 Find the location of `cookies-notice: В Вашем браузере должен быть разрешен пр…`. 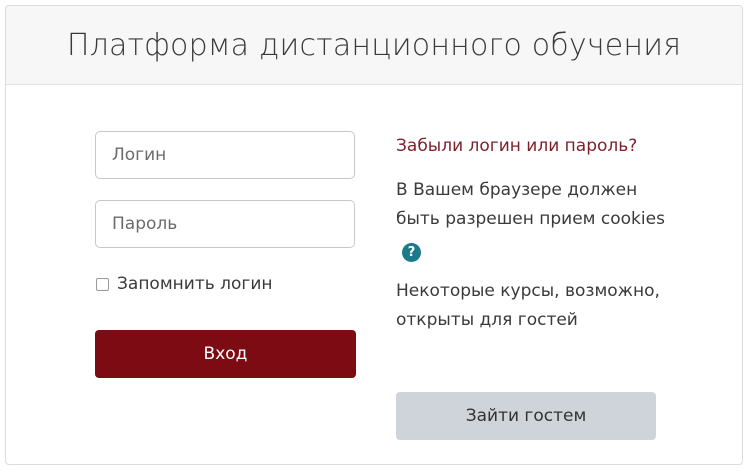

cookies-notice: В Вашем браузере должен быть разрешен пр… is located at coordinates (531, 219).